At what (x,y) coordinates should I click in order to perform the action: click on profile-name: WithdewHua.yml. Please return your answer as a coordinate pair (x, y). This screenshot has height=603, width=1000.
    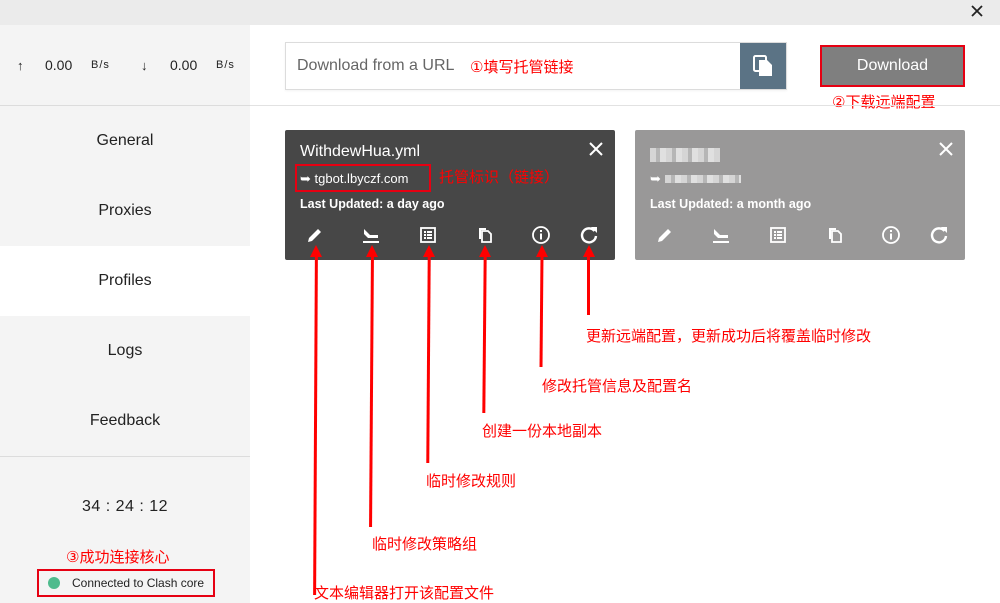
    Looking at the image, I should click on (360, 151).